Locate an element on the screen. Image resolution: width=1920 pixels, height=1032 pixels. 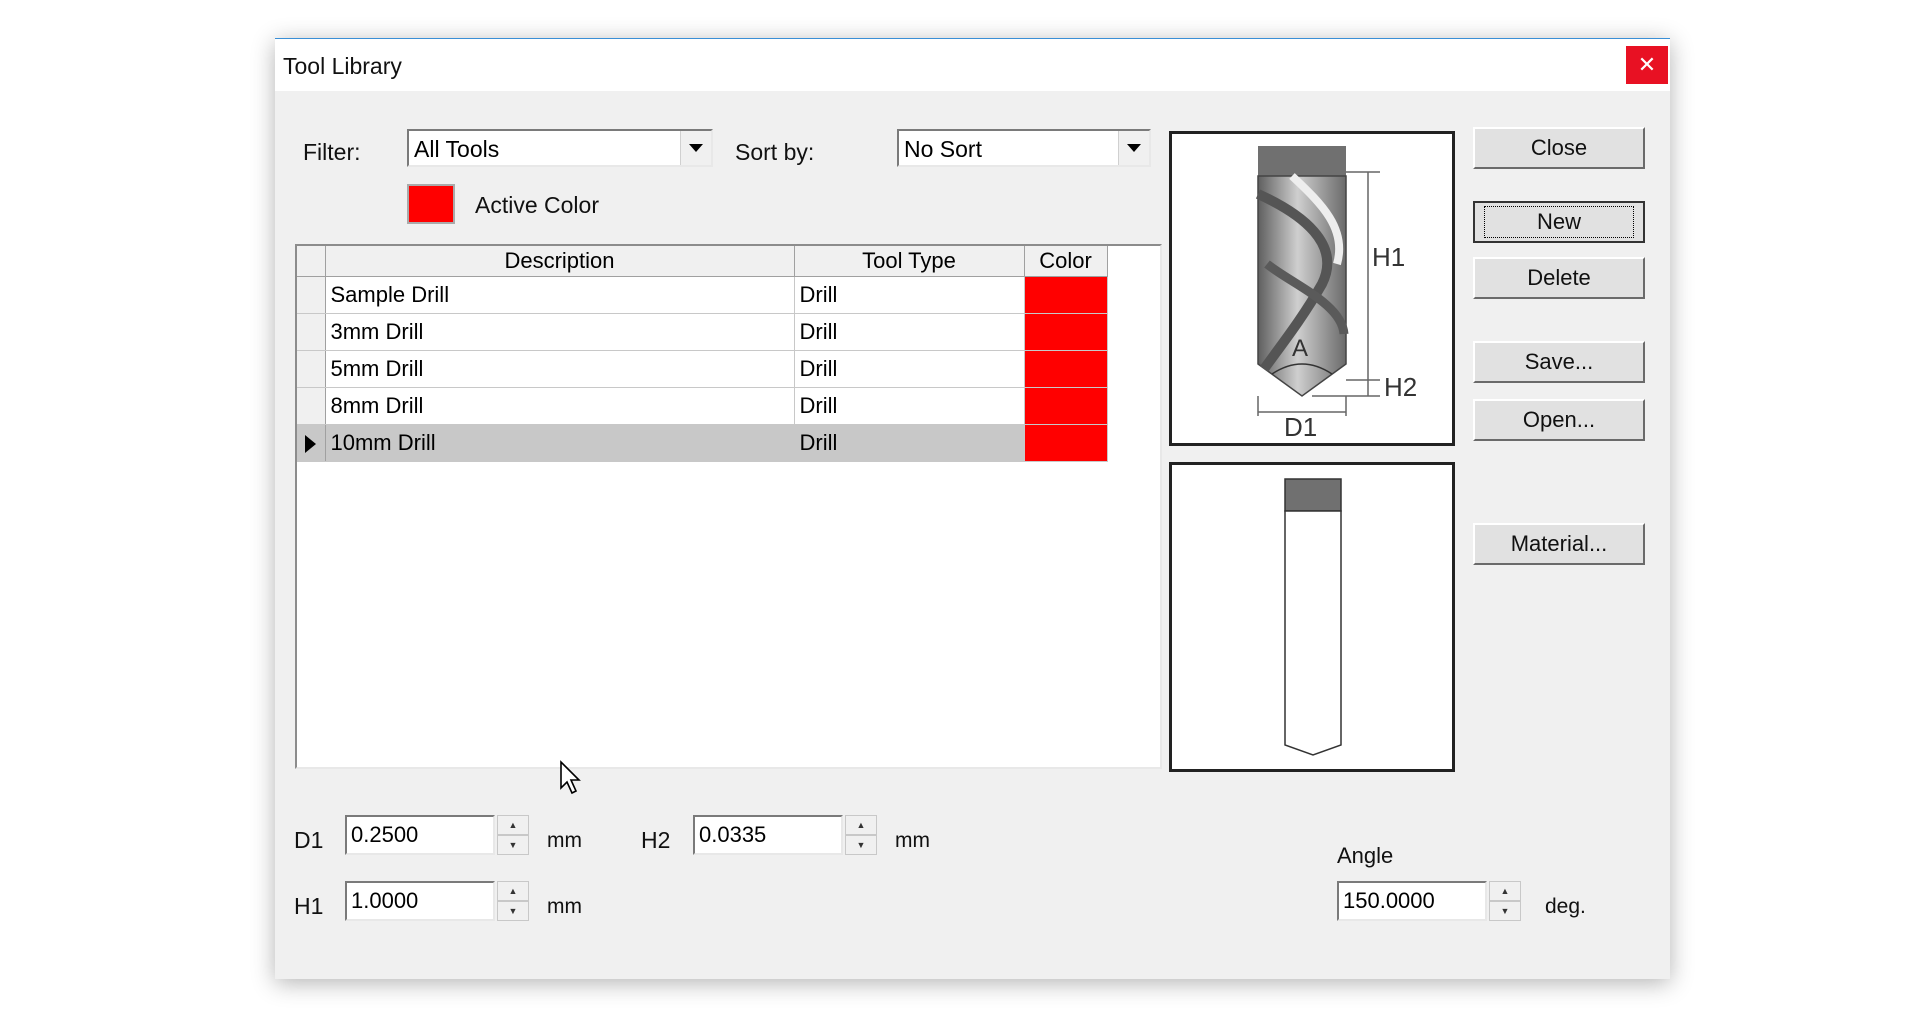
current-row-pointer-icon is located at coordinates (311, 444).